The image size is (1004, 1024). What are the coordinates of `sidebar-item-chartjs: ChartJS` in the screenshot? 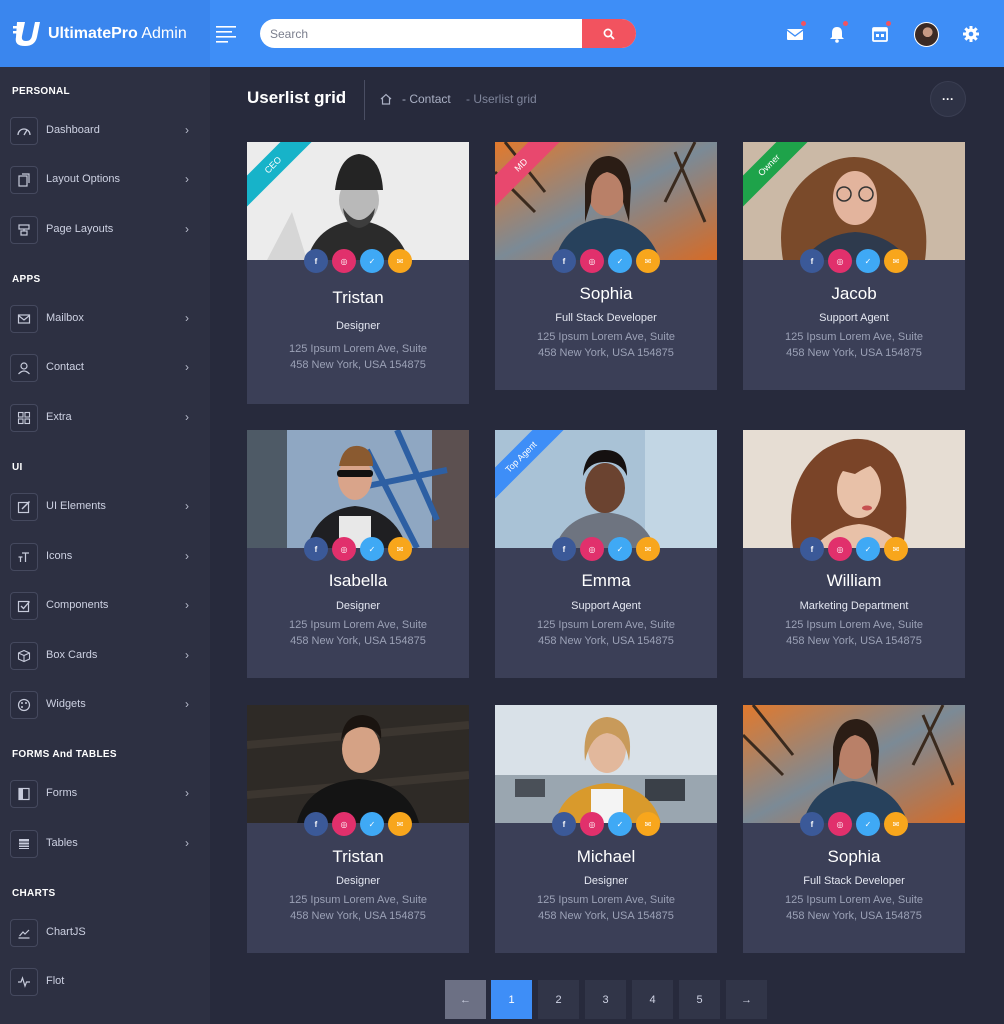 It's located at (105, 936).